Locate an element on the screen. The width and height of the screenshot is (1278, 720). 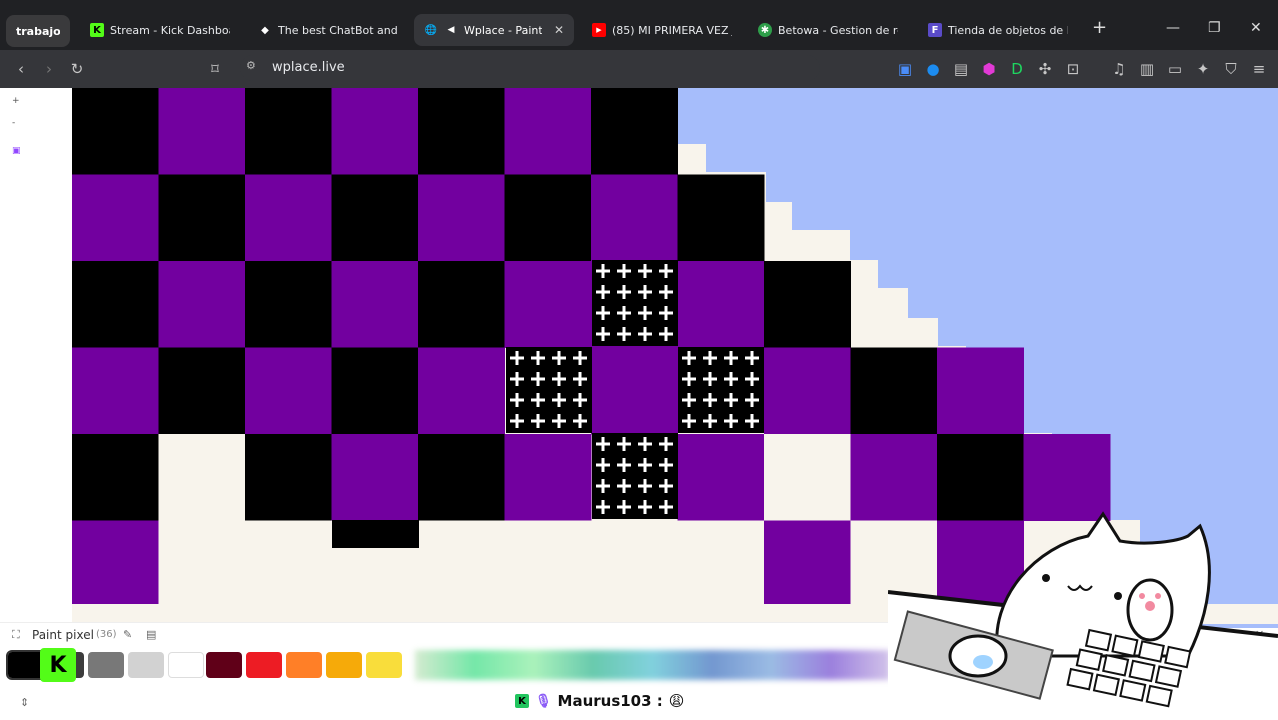
chat-username: Maurus103 : is located at coordinates (610, 701).